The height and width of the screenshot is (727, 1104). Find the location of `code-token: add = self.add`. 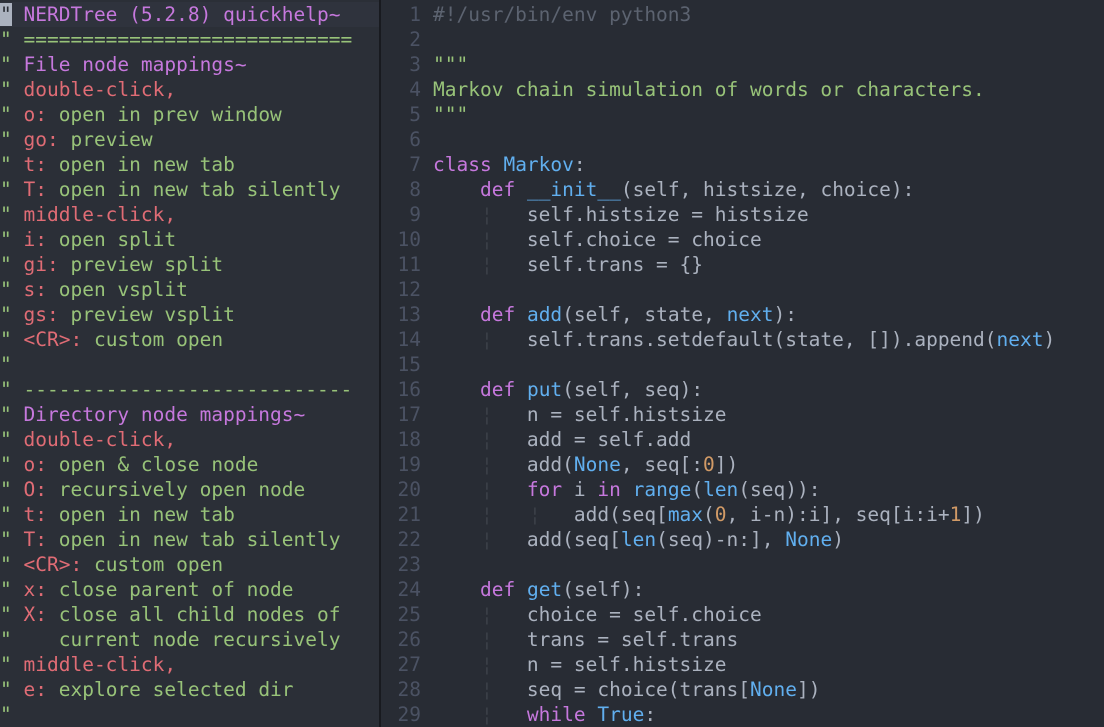

code-token: add = self.add is located at coordinates (562, 439).